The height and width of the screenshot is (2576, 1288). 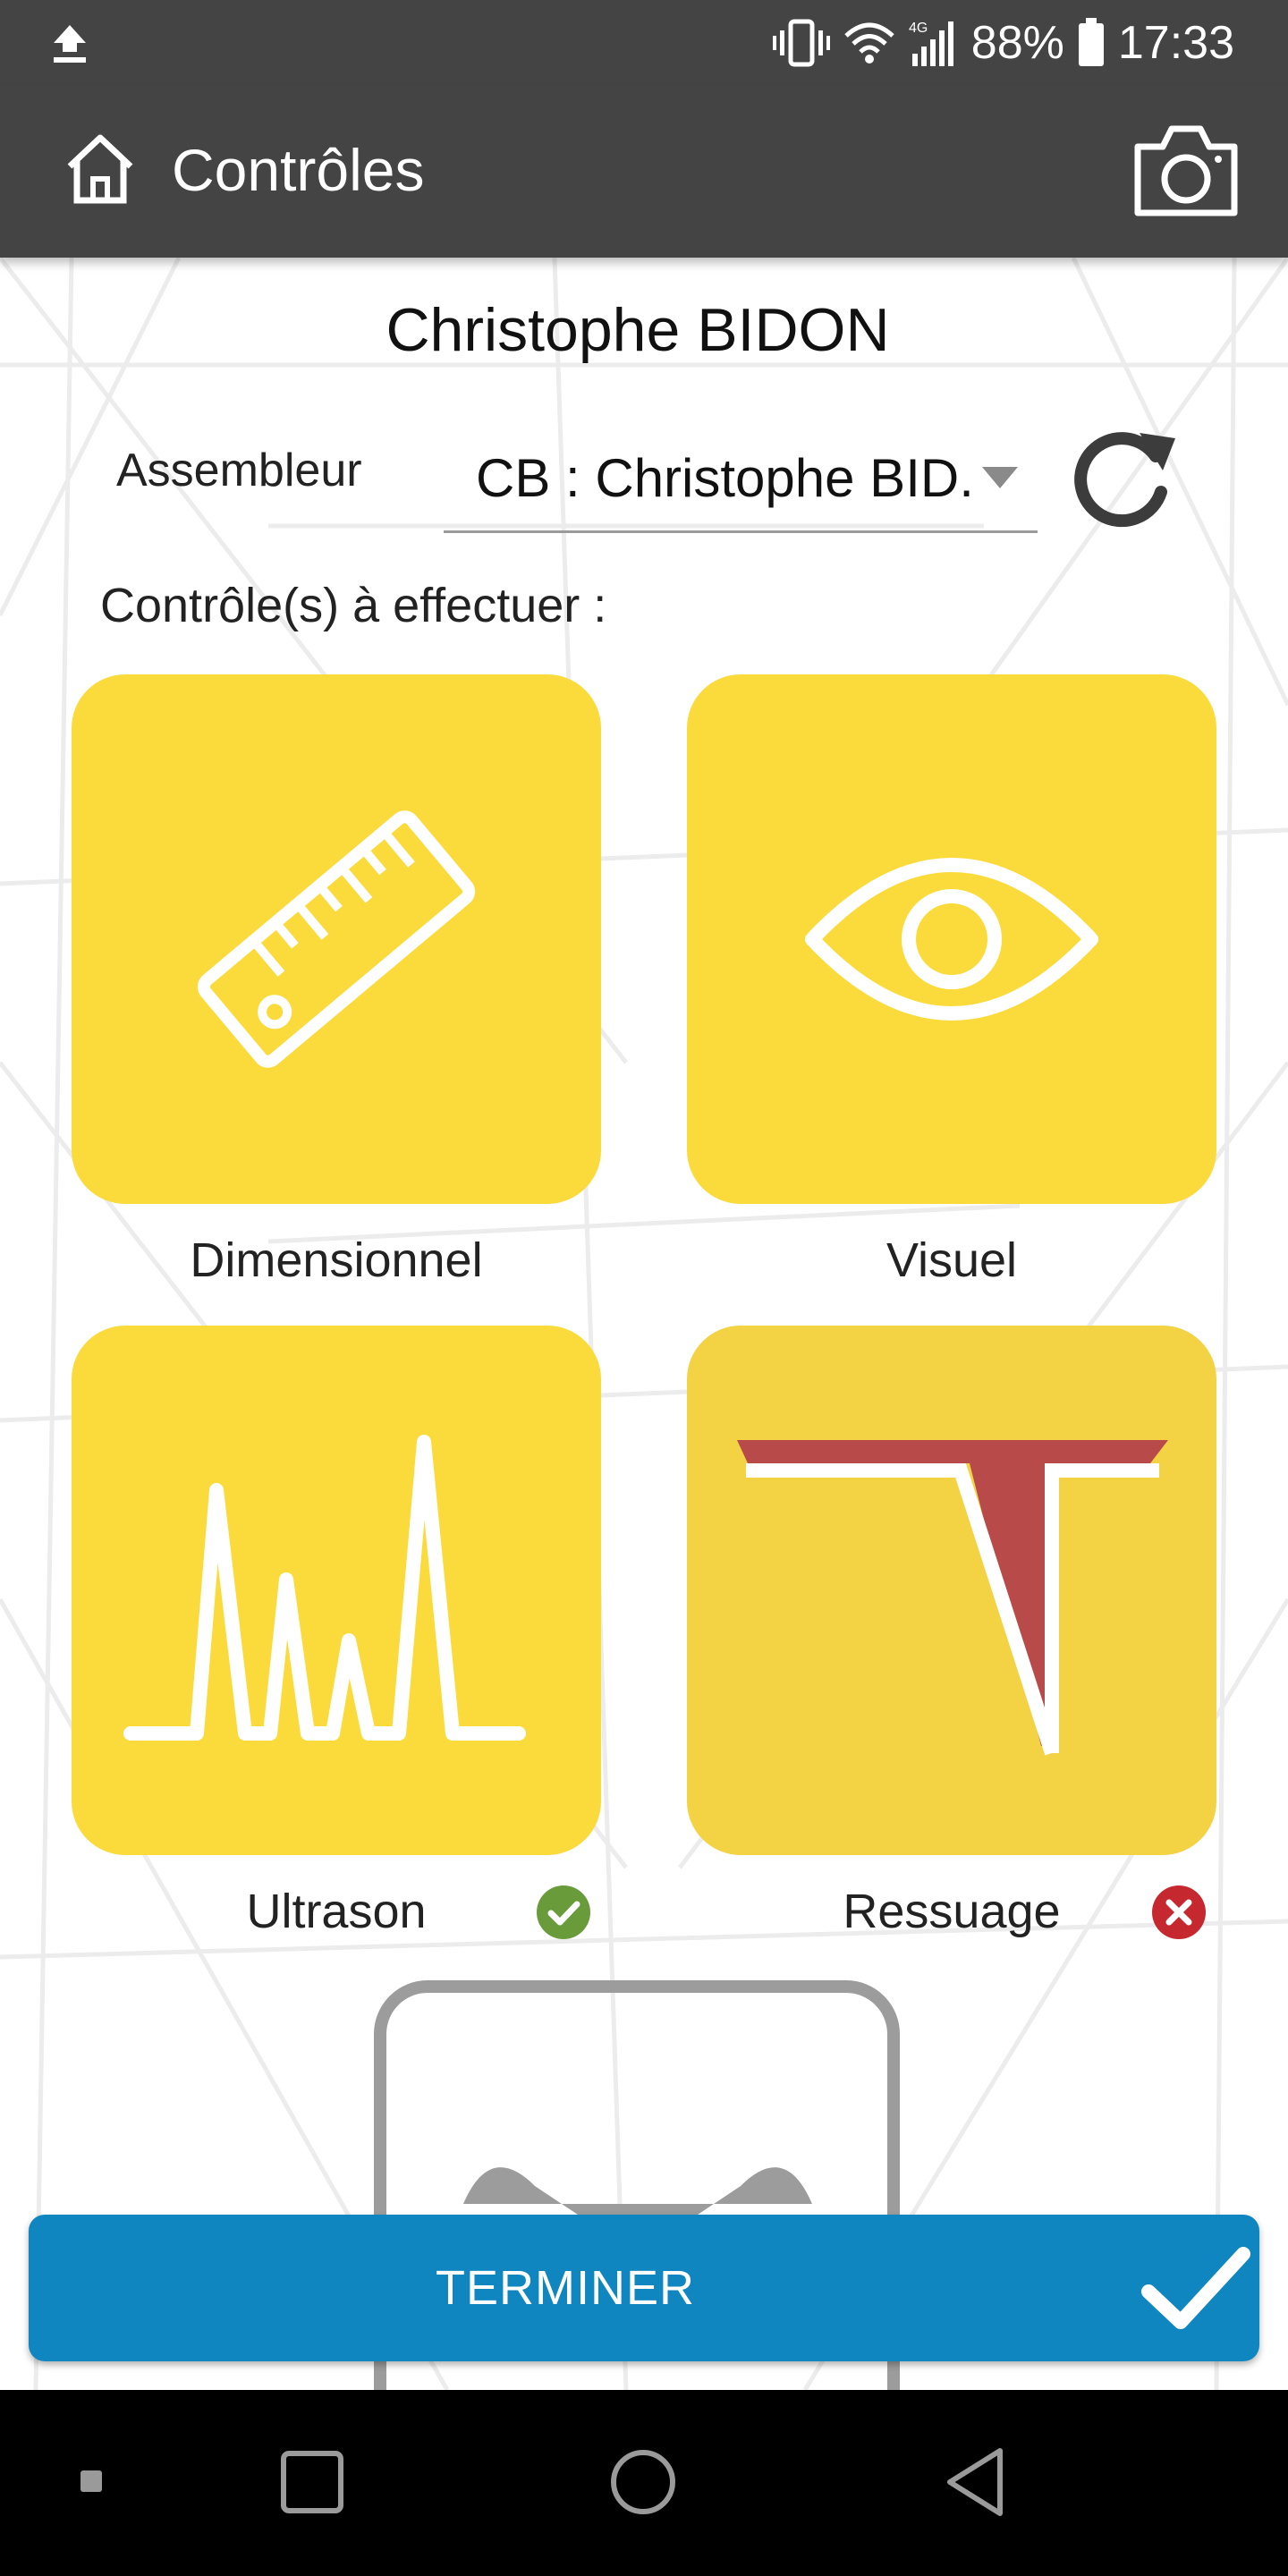 What do you see at coordinates (298, 170) in the screenshot?
I see `page-title: Contrôles` at bounding box center [298, 170].